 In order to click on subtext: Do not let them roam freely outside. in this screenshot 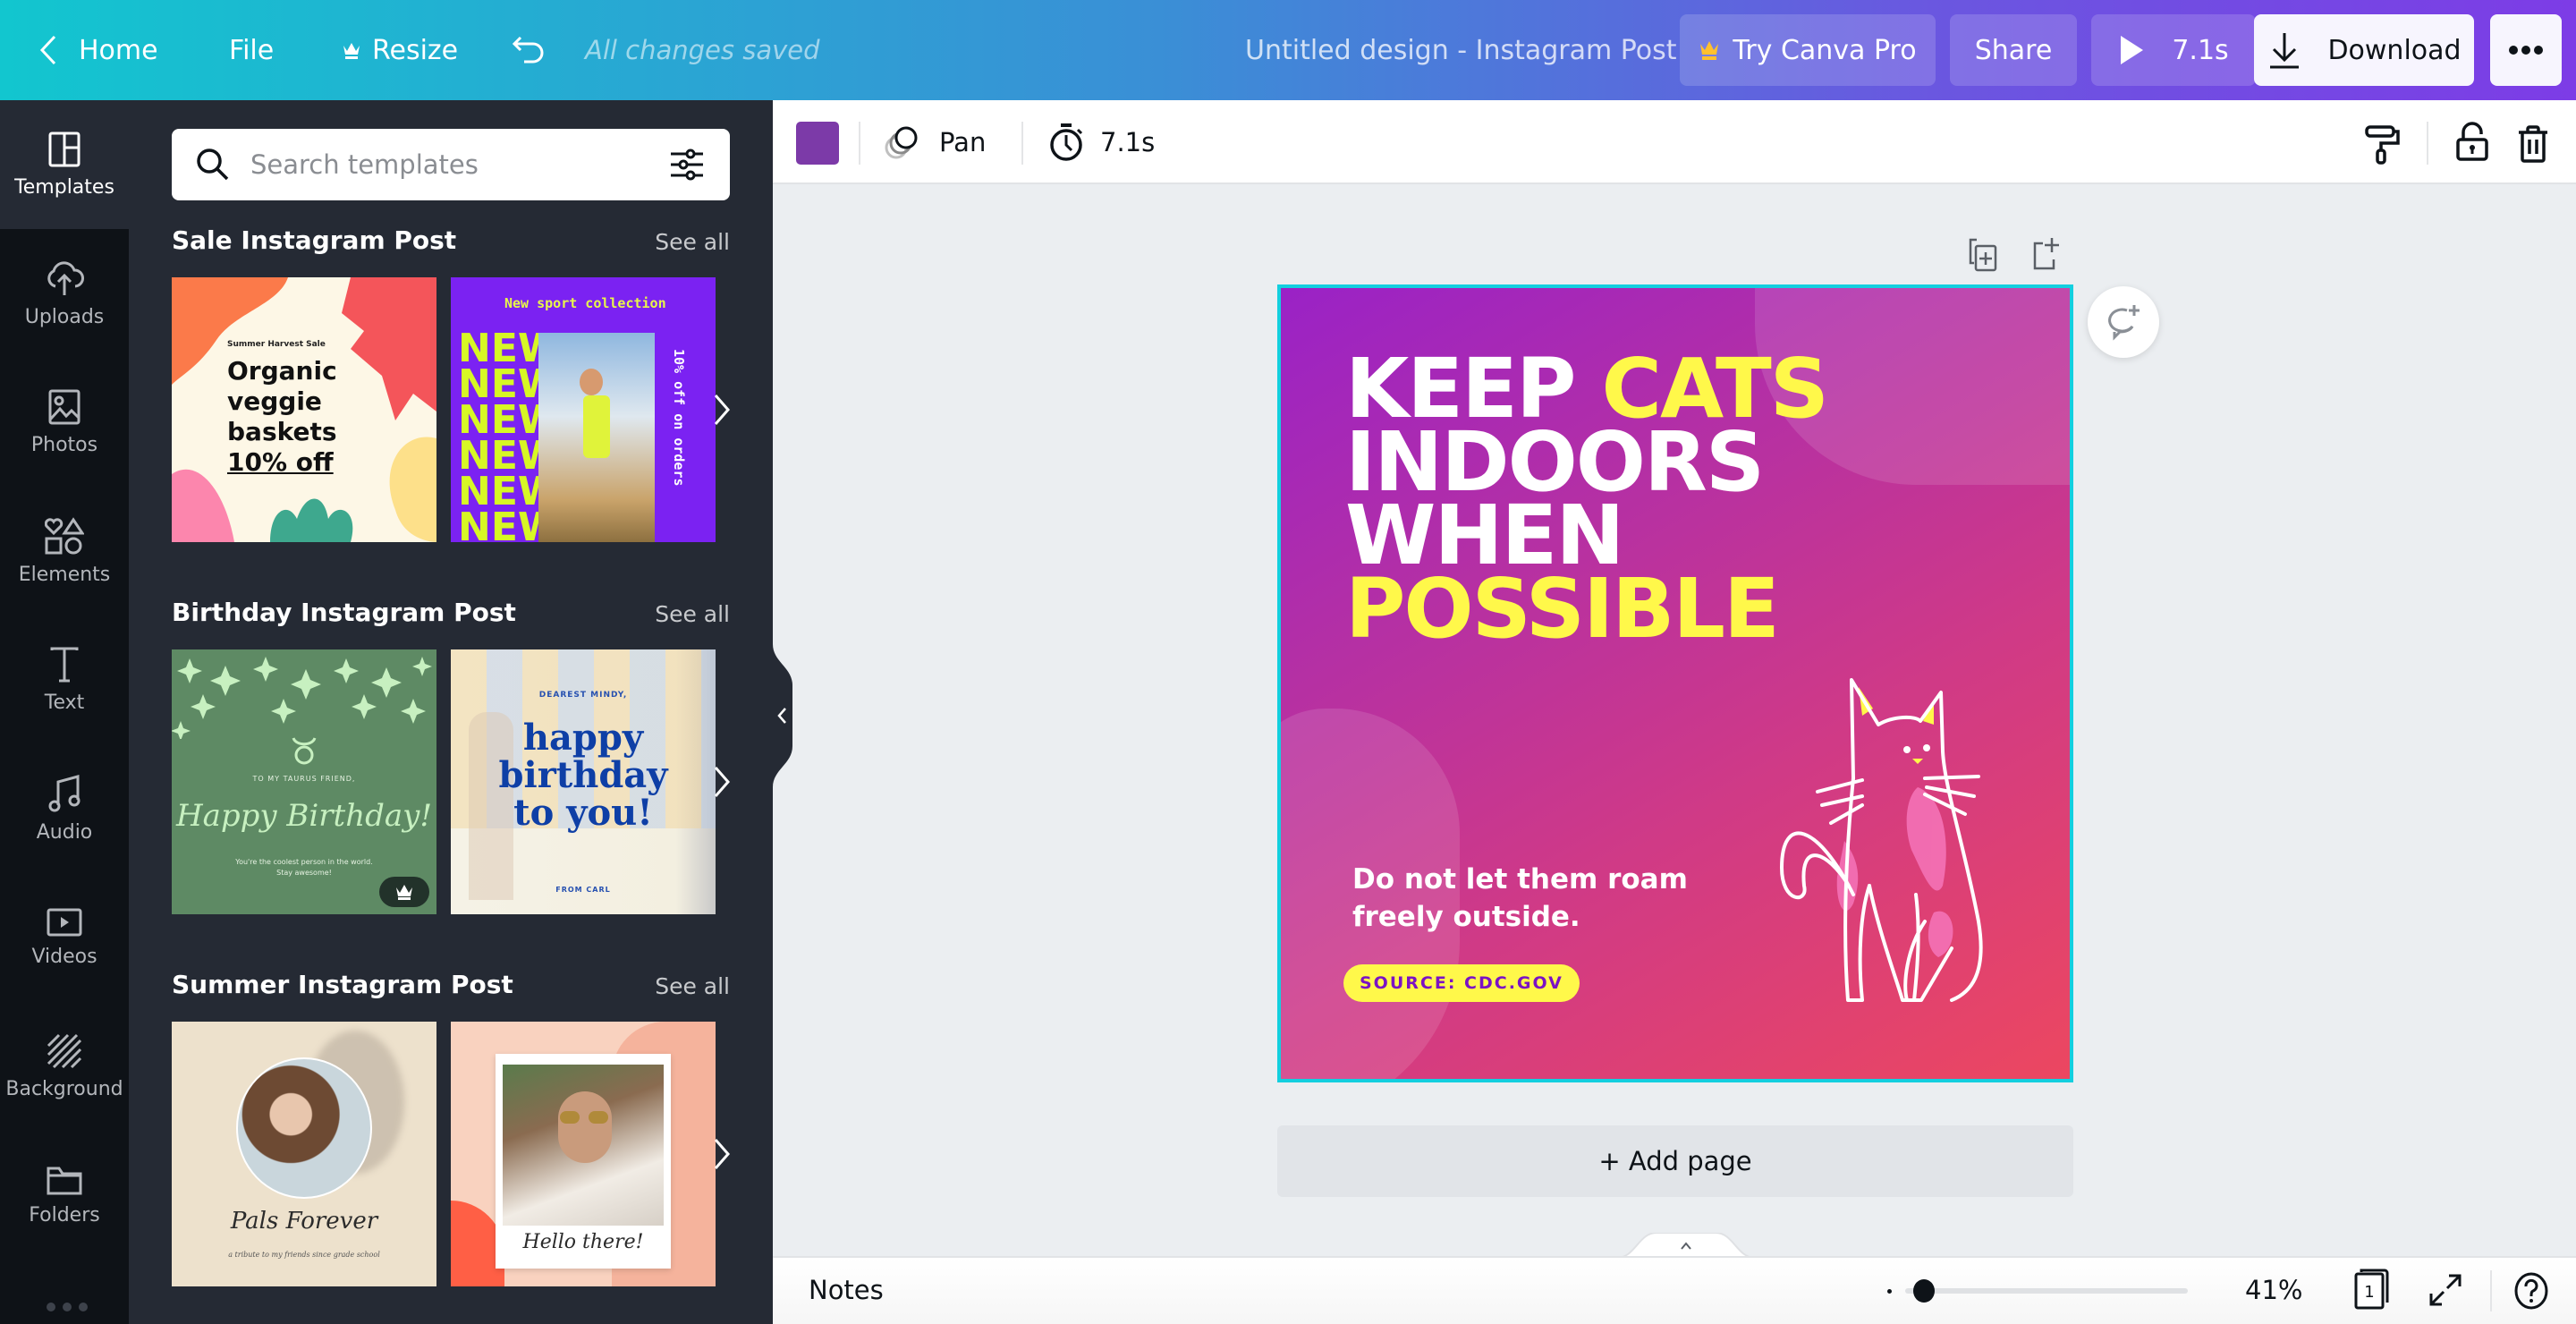, I will do `click(1540, 898)`.